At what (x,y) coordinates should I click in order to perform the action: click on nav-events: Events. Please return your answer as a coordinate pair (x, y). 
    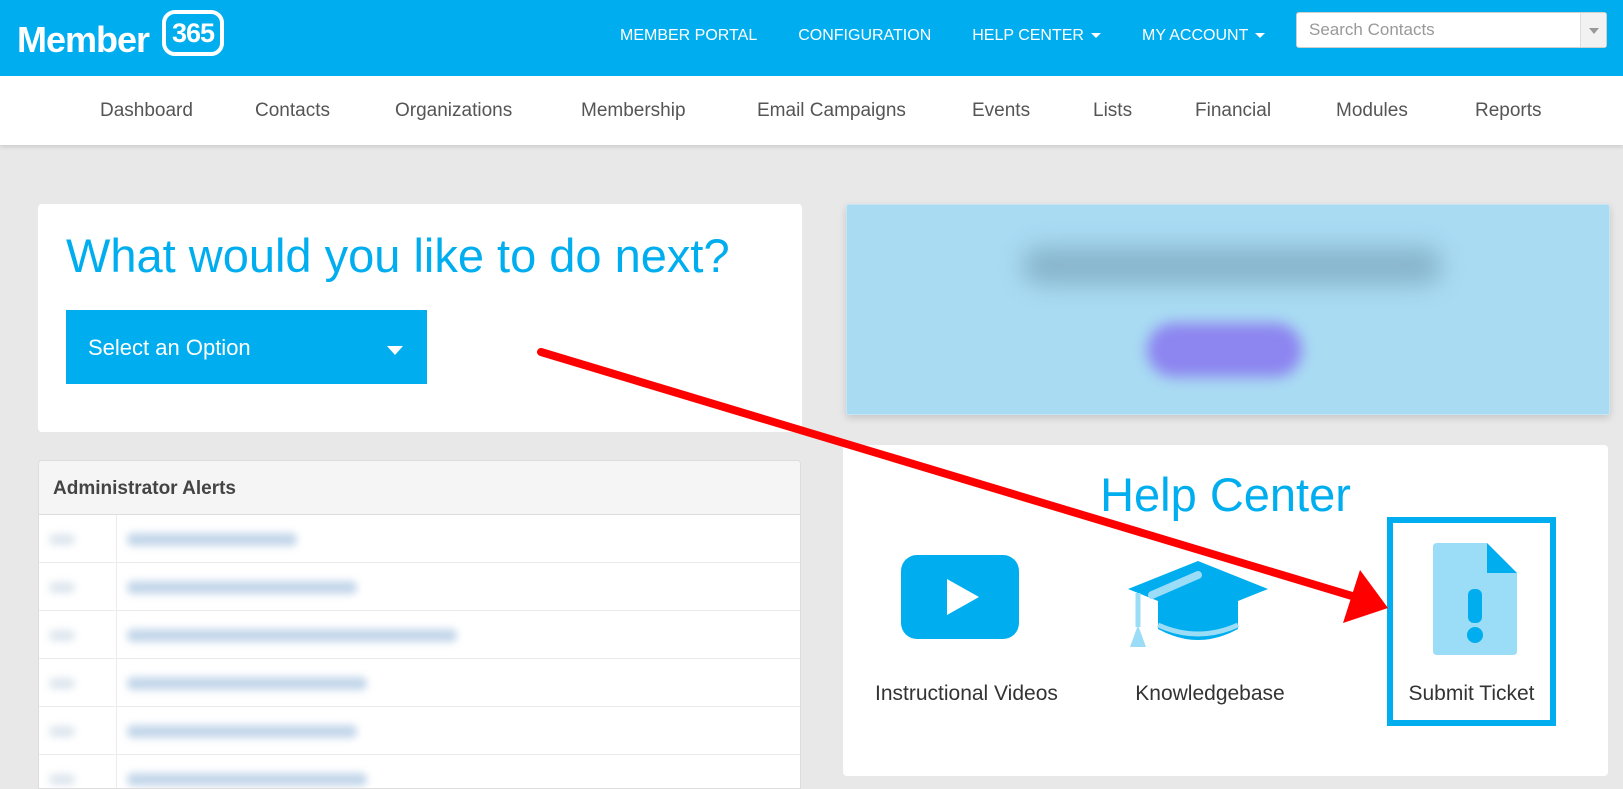
    Looking at the image, I should click on (1001, 111).